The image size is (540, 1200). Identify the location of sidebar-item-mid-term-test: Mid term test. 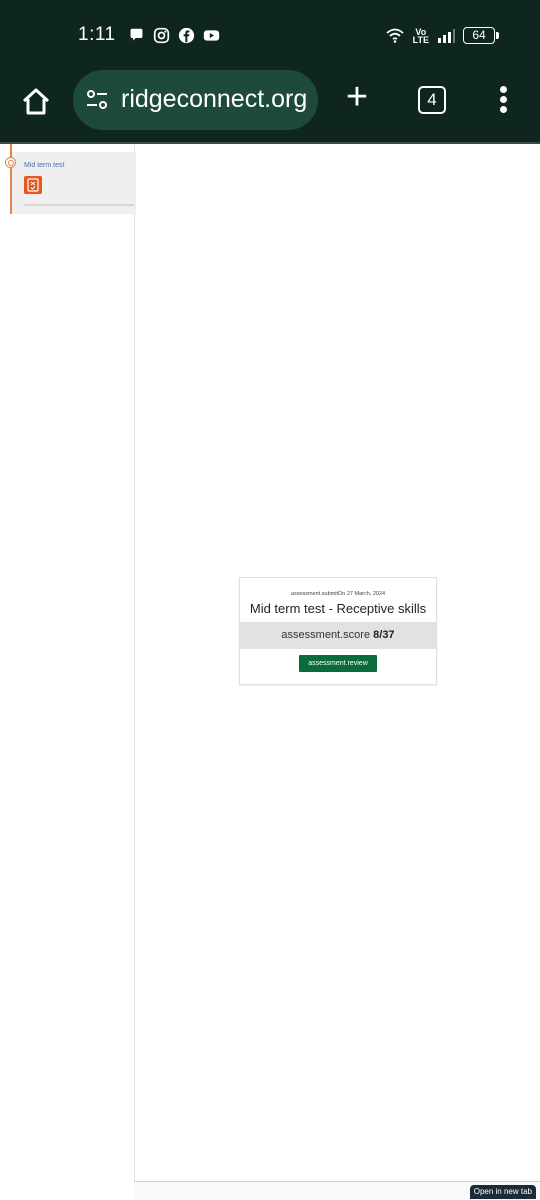
(73, 183).